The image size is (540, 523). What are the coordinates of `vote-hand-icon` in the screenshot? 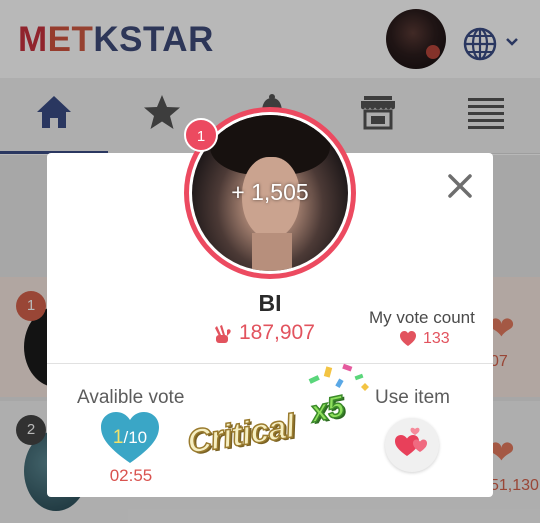 It's located at (223, 334).